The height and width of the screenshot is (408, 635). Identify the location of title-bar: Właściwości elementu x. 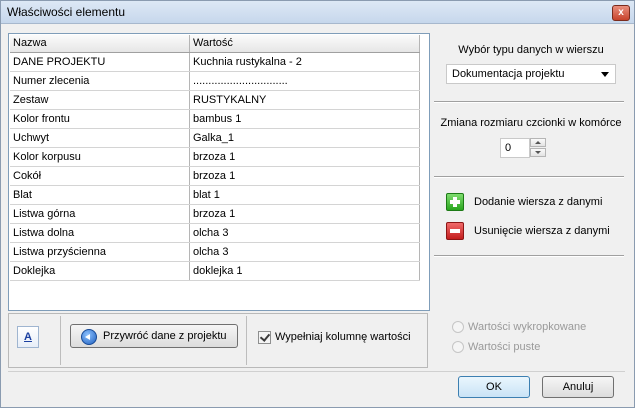
(317, 12).